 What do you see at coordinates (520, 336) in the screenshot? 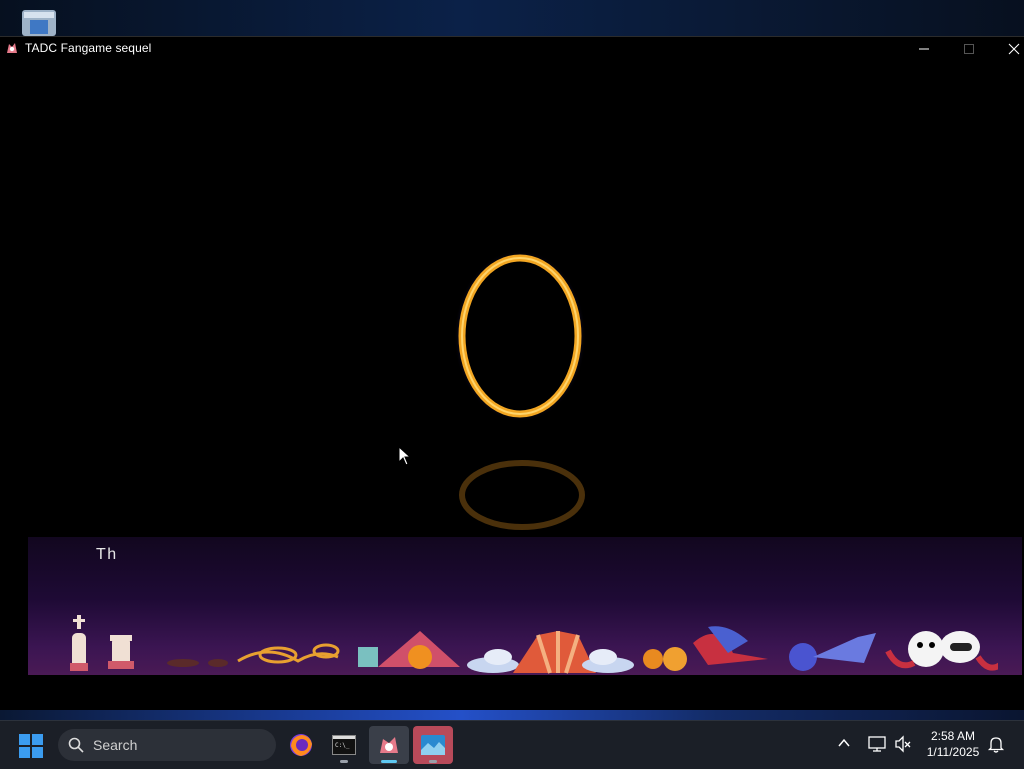
I see `golden-ring-portal` at bounding box center [520, 336].